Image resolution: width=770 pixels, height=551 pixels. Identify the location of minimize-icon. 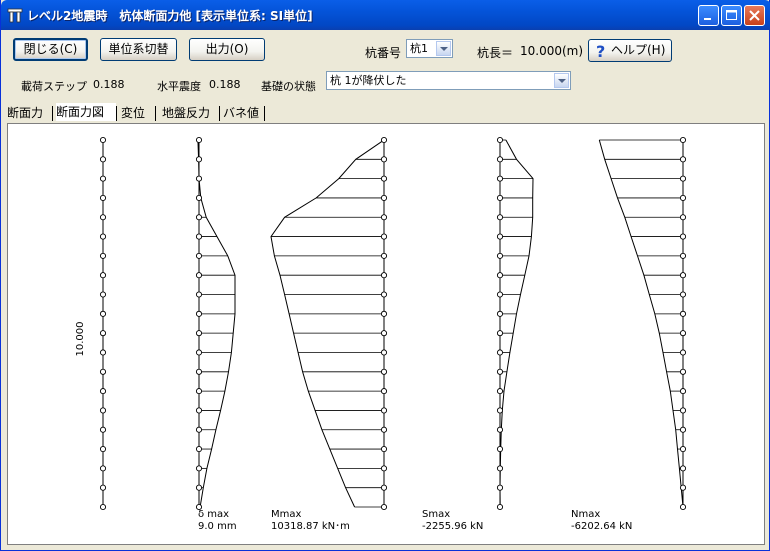
(707, 19).